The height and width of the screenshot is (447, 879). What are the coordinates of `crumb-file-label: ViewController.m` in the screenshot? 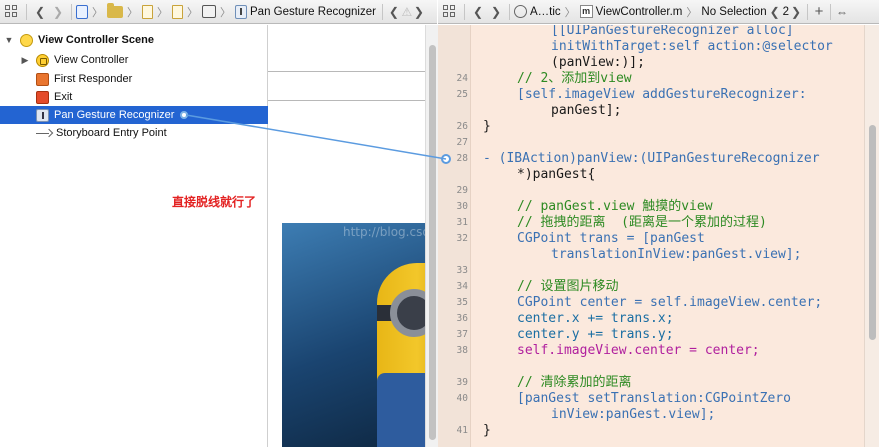 It's located at (639, 11).